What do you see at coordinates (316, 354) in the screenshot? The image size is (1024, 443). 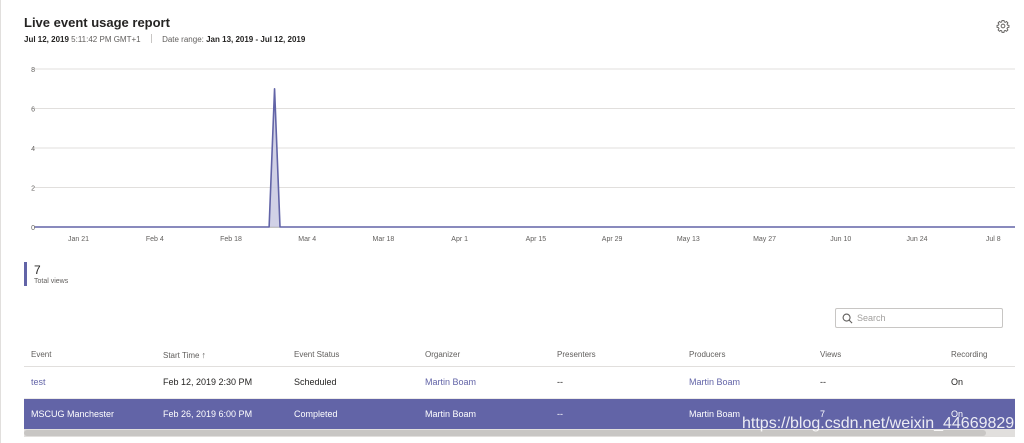 I see `column-header-event-status: Event Status` at bounding box center [316, 354].